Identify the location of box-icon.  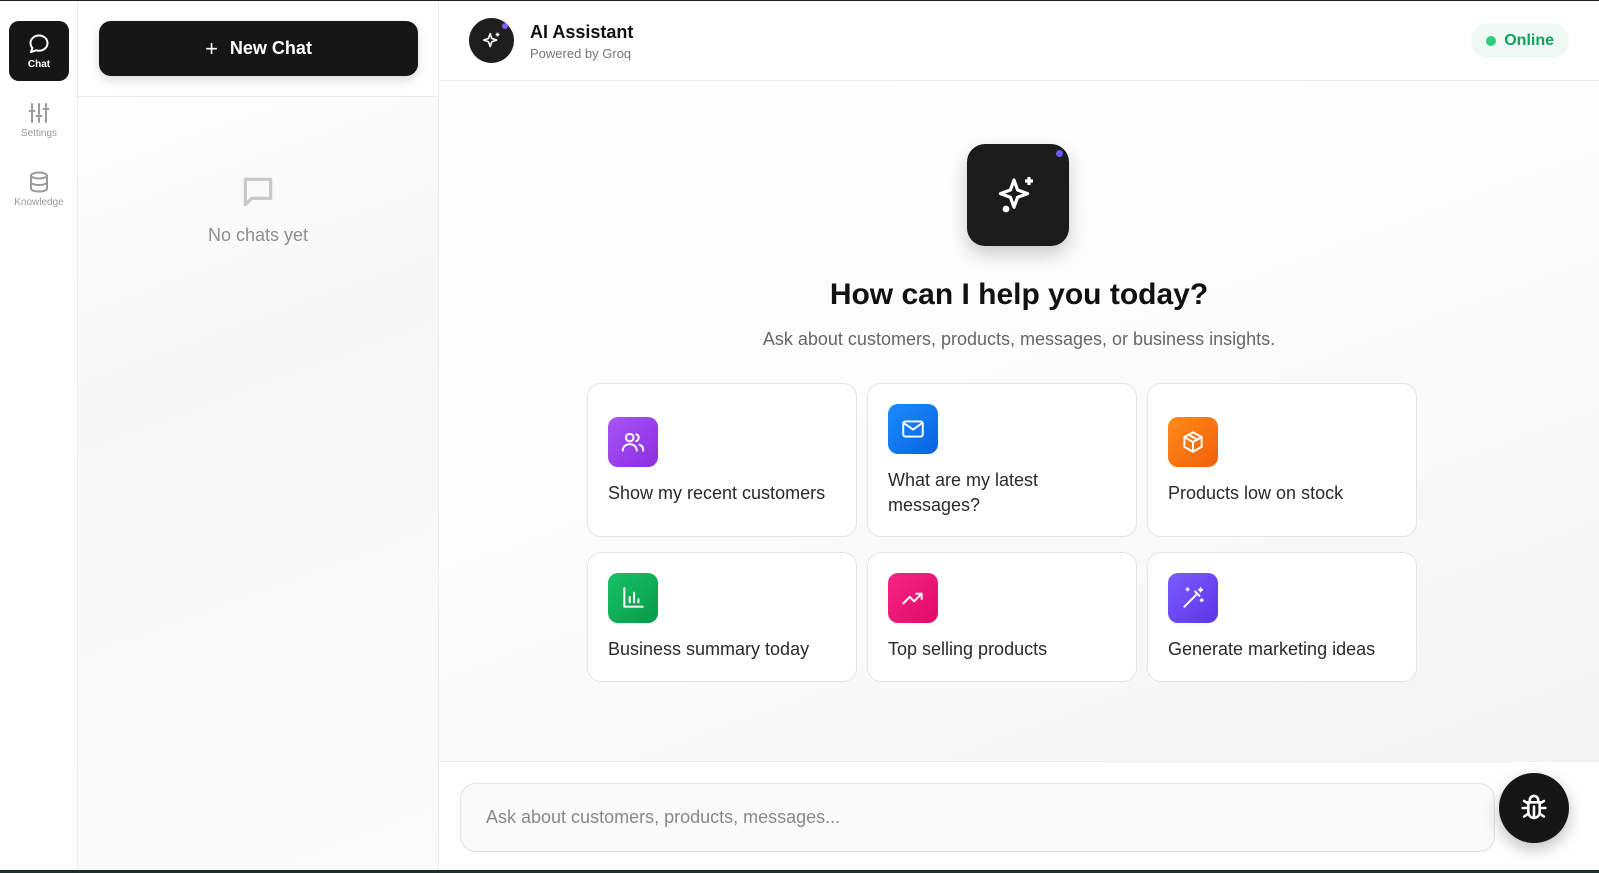
(1193, 442).